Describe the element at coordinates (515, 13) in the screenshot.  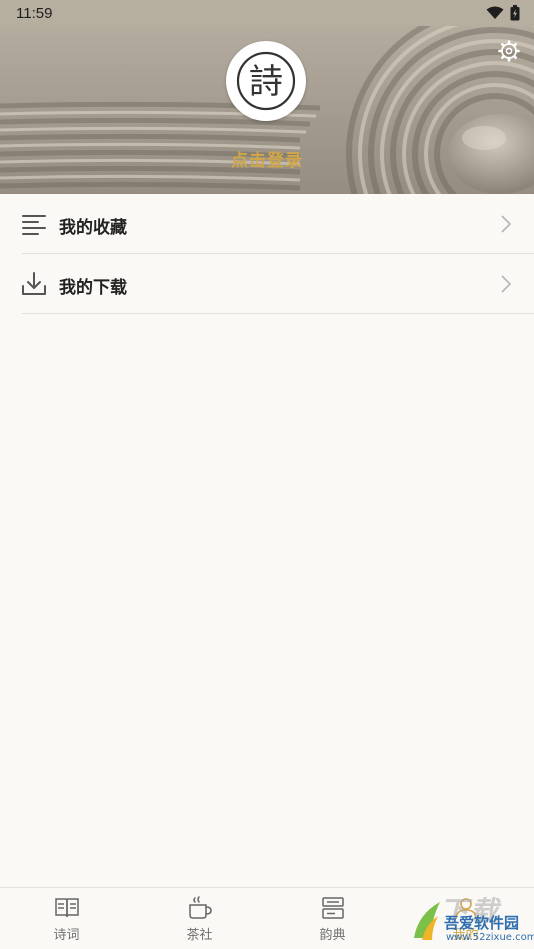
I see `battery-icon` at that location.